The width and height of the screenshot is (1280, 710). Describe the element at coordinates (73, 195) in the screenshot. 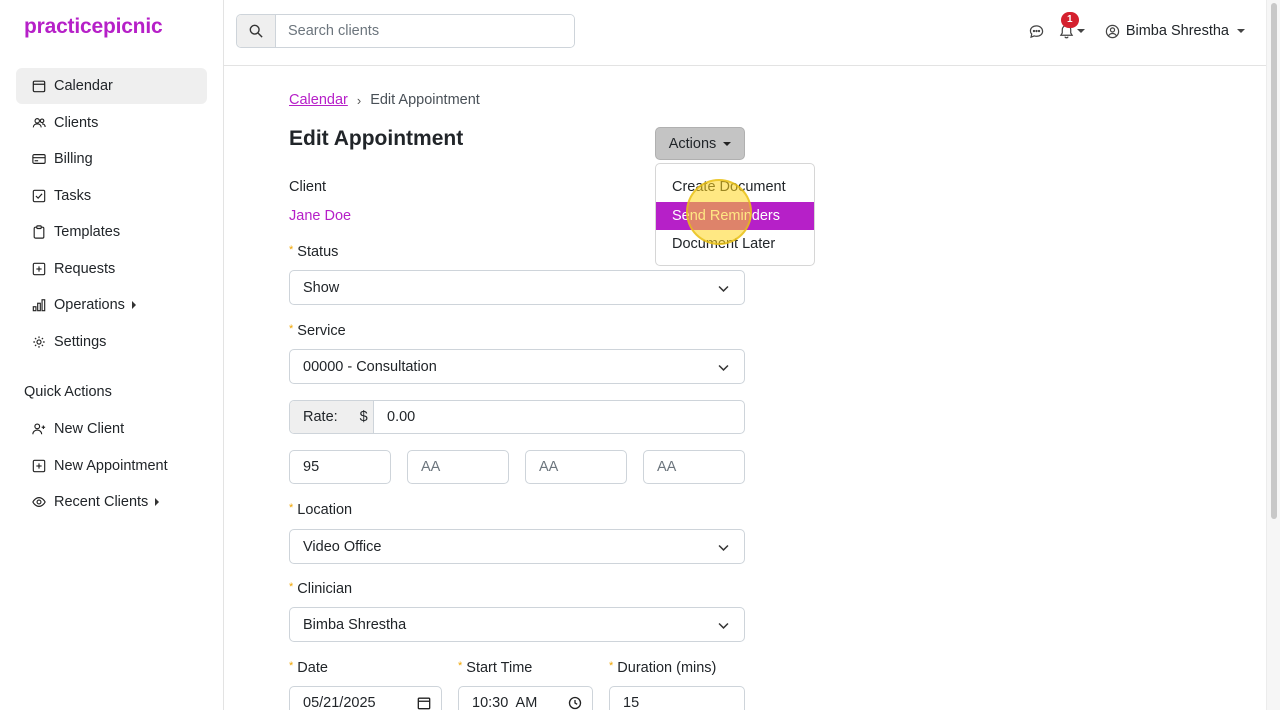

I see `sidebar-item-label: Tasks` at that location.